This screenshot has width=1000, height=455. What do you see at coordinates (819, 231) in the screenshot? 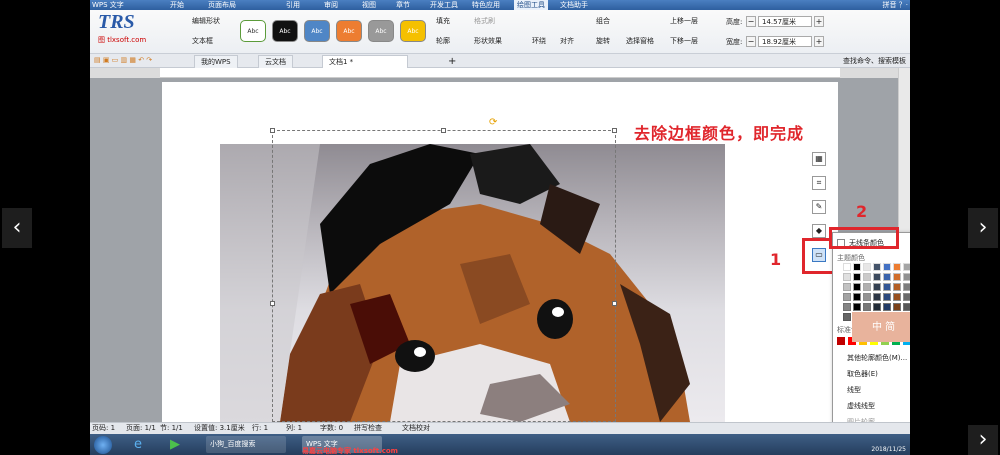
I see `fill-bucket-icon: ◆` at bounding box center [819, 231].